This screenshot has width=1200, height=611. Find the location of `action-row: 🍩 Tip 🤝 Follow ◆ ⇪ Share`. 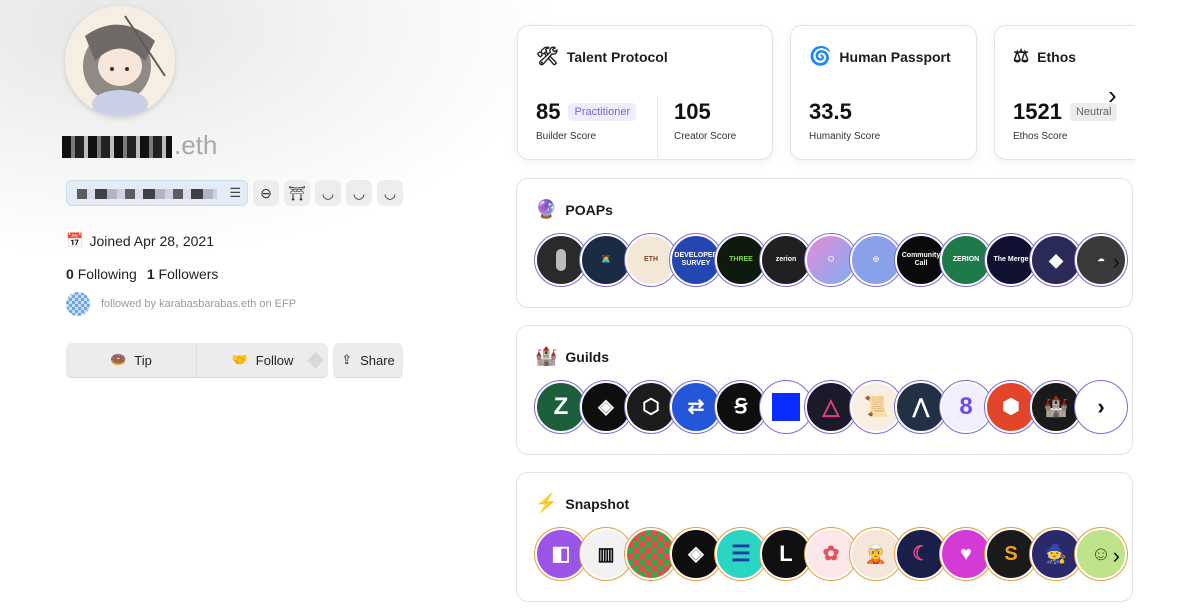

action-row: 🍩 Tip 🤝 Follow ◆ ⇪ Share is located at coordinates (234, 360).